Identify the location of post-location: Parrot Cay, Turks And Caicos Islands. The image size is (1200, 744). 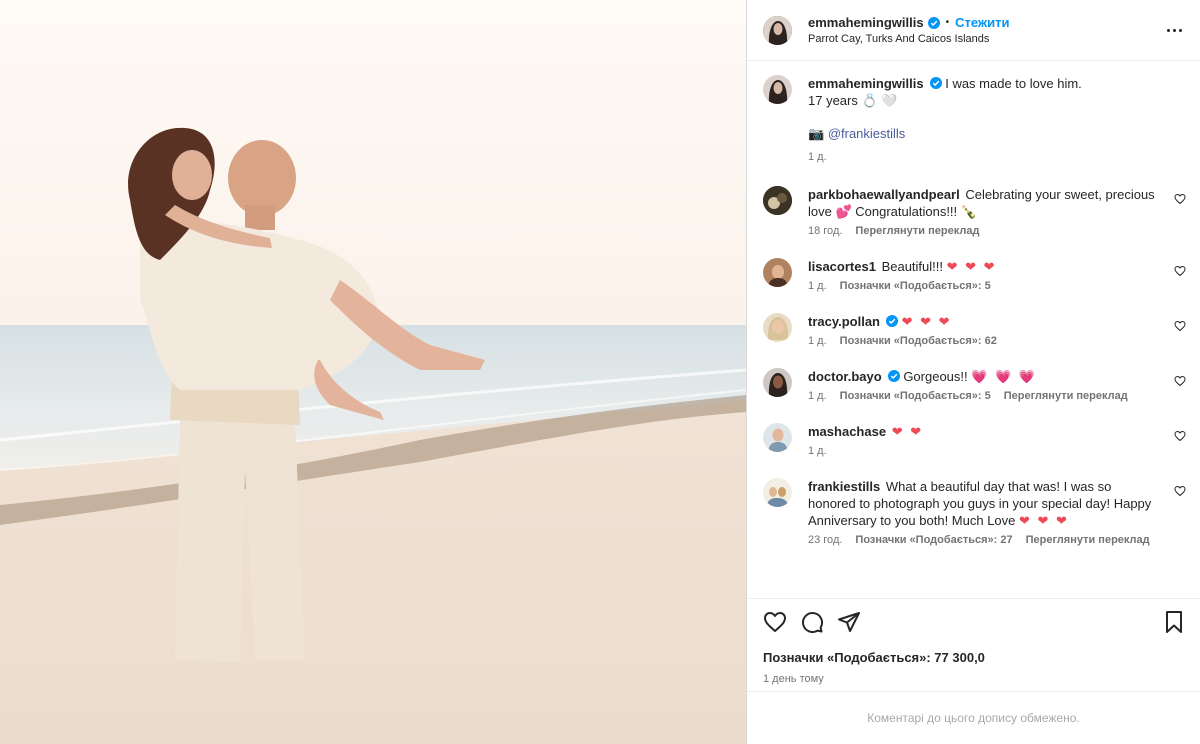
(985, 39).